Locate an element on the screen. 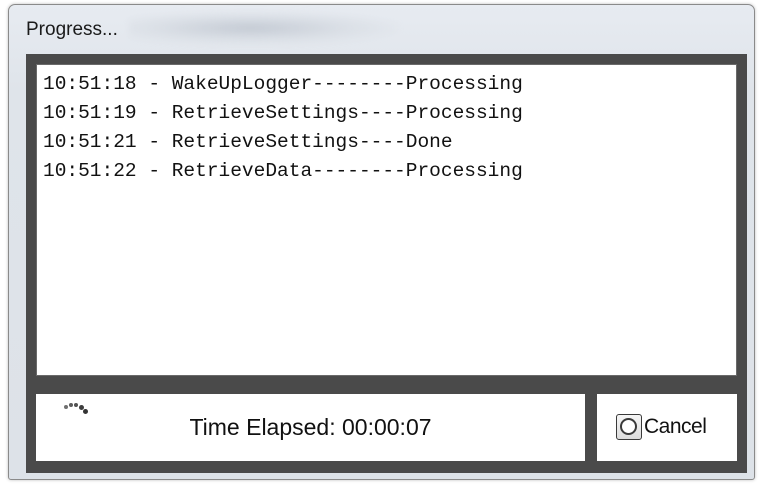 The width and height of the screenshot is (763, 485). cancel-icon is located at coordinates (629, 427).